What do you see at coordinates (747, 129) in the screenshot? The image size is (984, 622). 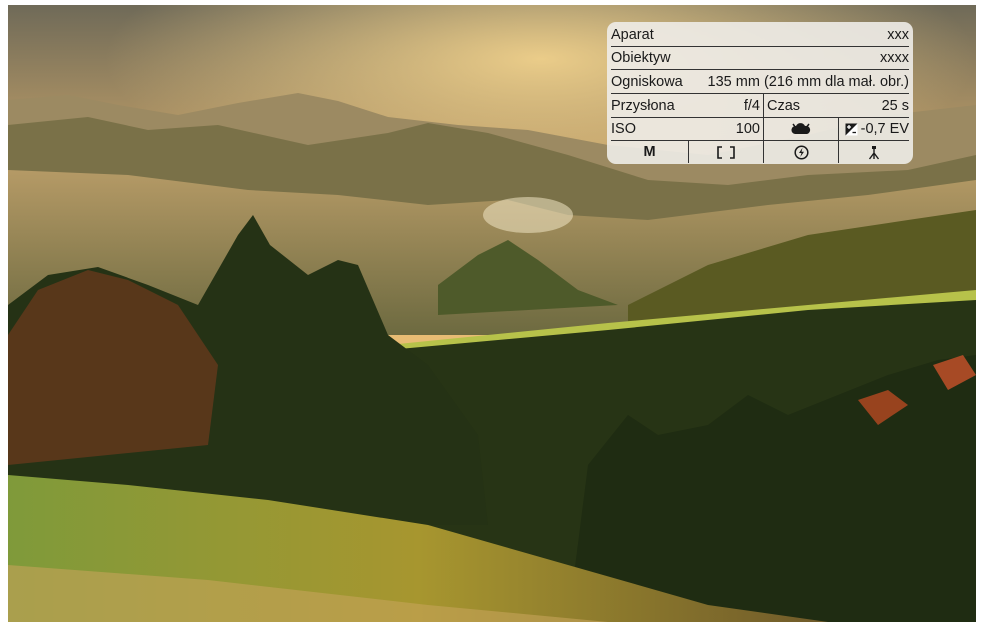 I see `iso-value: 100` at bounding box center [747, 129].